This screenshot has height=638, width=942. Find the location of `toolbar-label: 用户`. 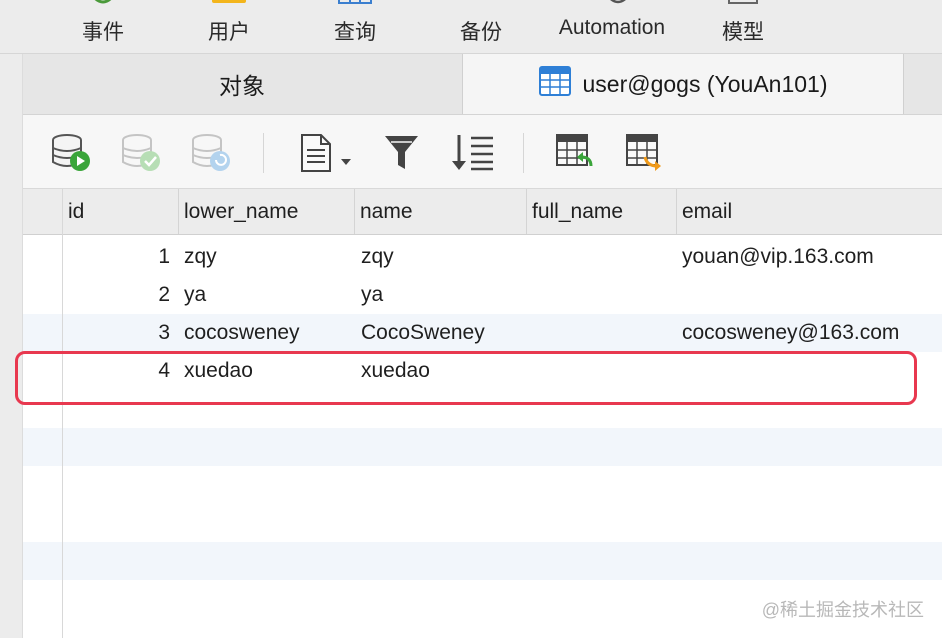

toolbar-label: 用户 is located at coordinates (229, 32).